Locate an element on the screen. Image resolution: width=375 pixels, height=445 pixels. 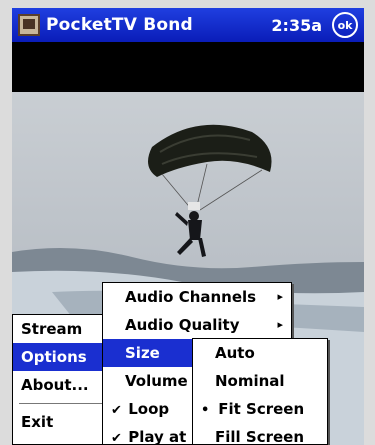
menu-item-label: Volume is located at coordinates (156, 381).